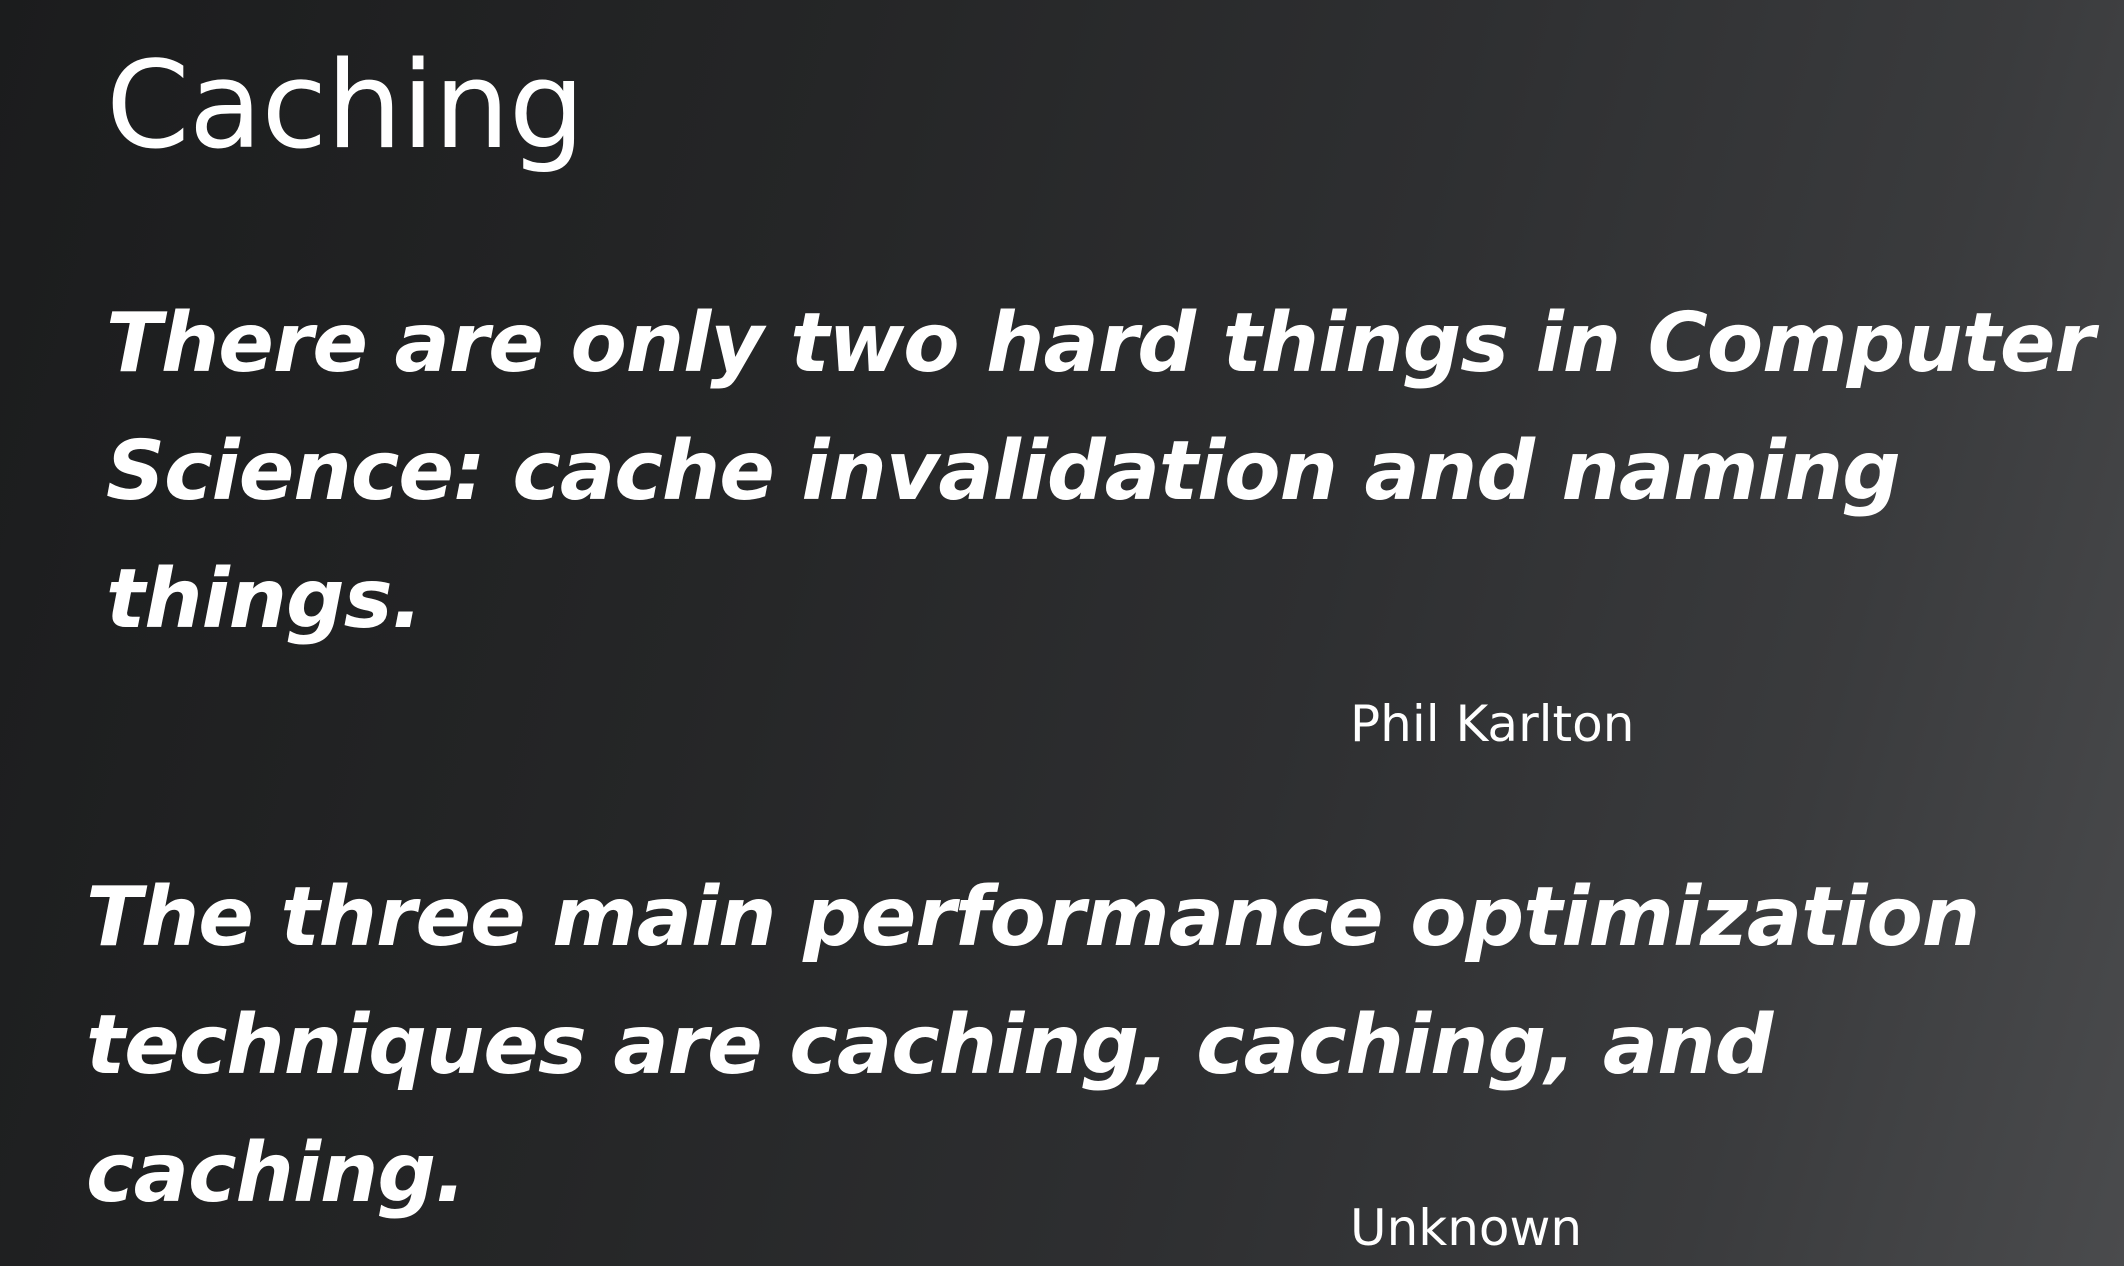 The image size is (2124, 1266). Describe the element at coordinates (345, 106) in the screenshot. I see `slide-title: Caching` at that location.